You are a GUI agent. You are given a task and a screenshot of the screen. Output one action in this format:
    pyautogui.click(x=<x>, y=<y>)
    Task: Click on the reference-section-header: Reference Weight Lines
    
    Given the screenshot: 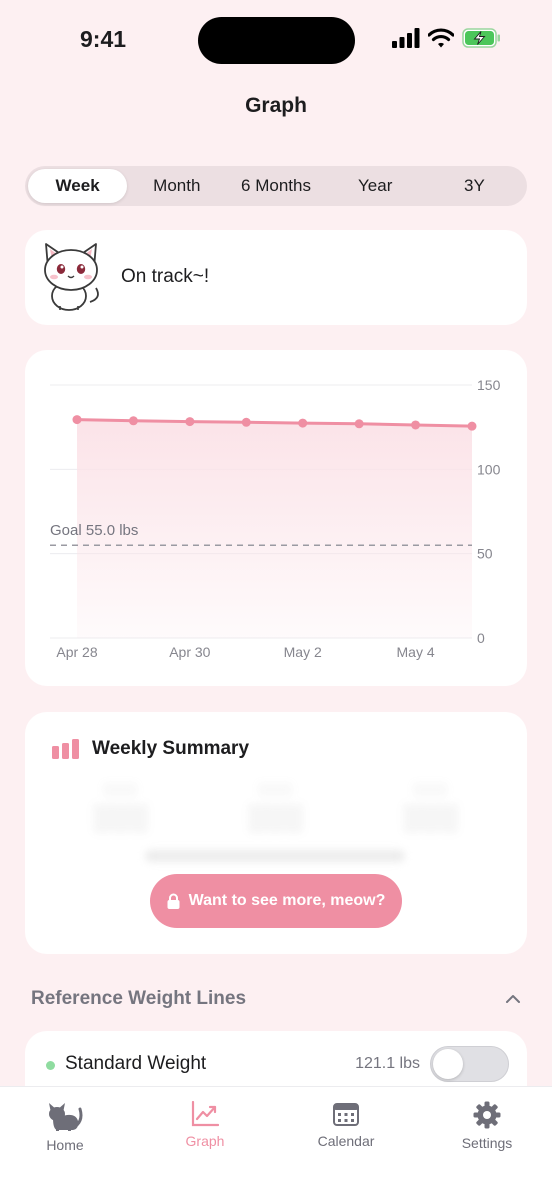 What is the action you would take?
    pyautogui.click(x=138, y=999)
    